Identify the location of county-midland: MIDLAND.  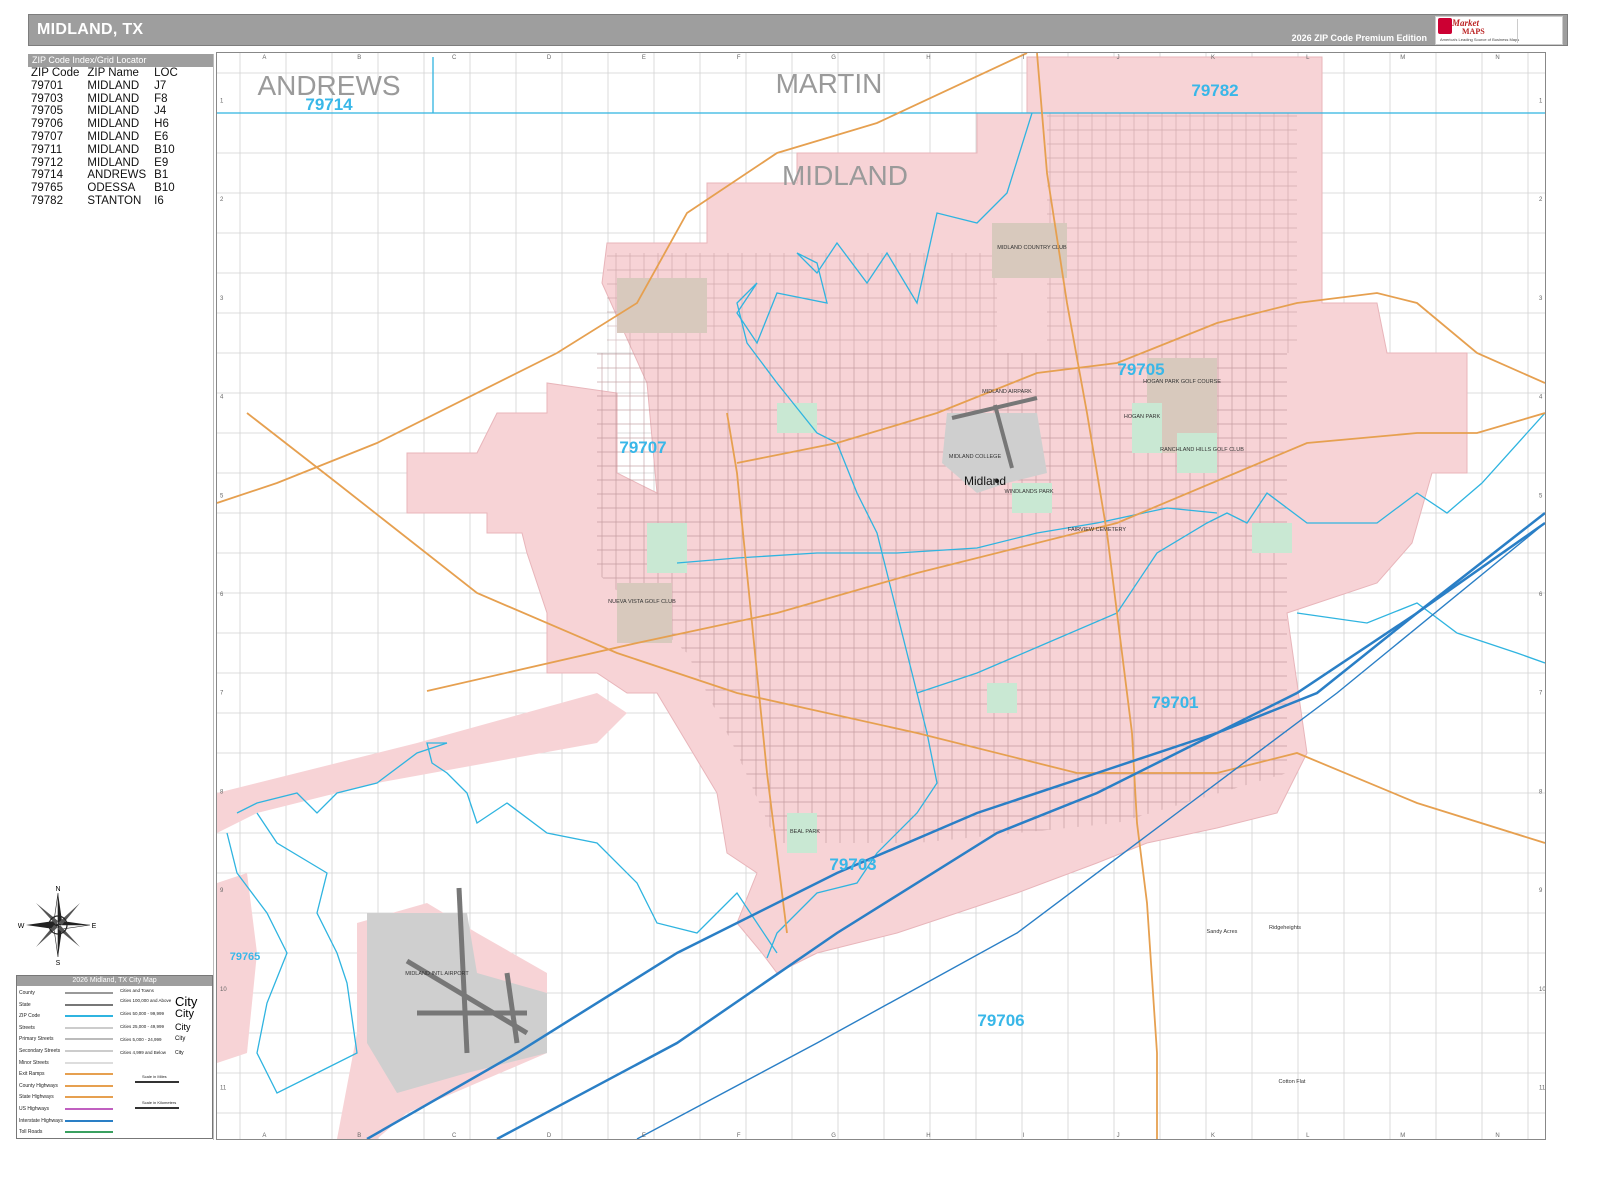
(845, 175).